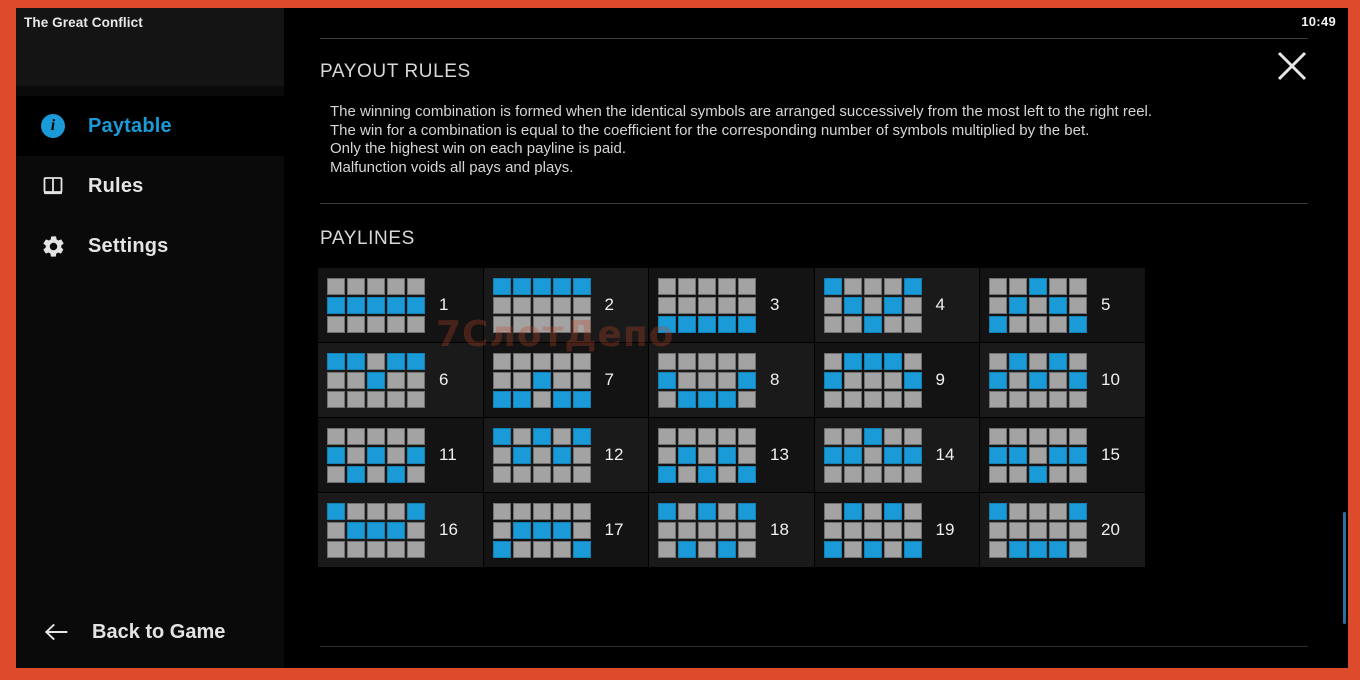  What do you see at coordinates (897, 380) in the screenshot?
I see `payline-cell: 9` at bounding box center [897, 380].